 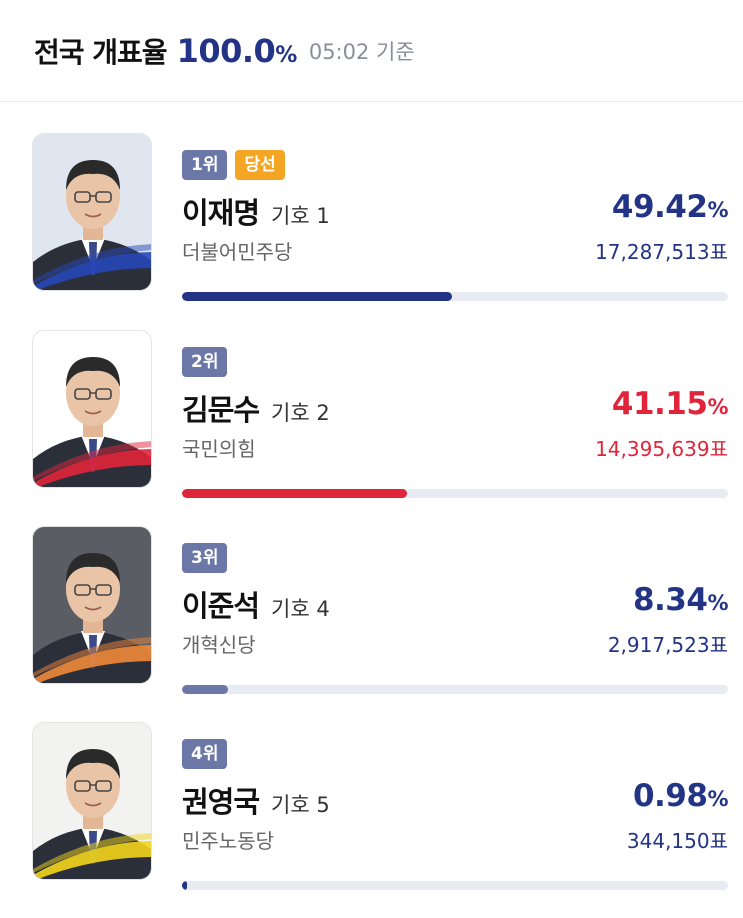 What do you see at coordinates (659, 207) in the screenshot?
I see `vote-percent-value: 49.42` at bounding box center [659, 207].